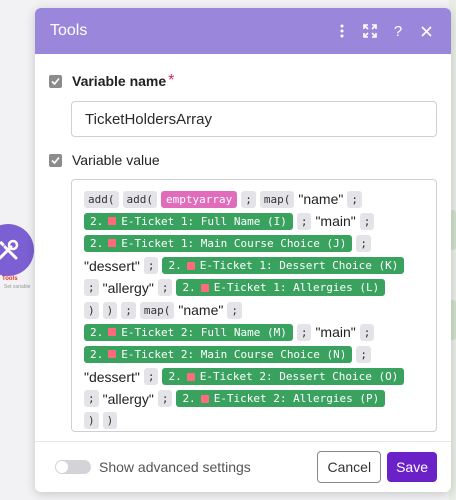 Image resolution: width=456 pixels, height=500 pixels. What do you see at coordinates (426, 31) in the screenshot?
I see `close-icon` at bounding box center [426, 31].